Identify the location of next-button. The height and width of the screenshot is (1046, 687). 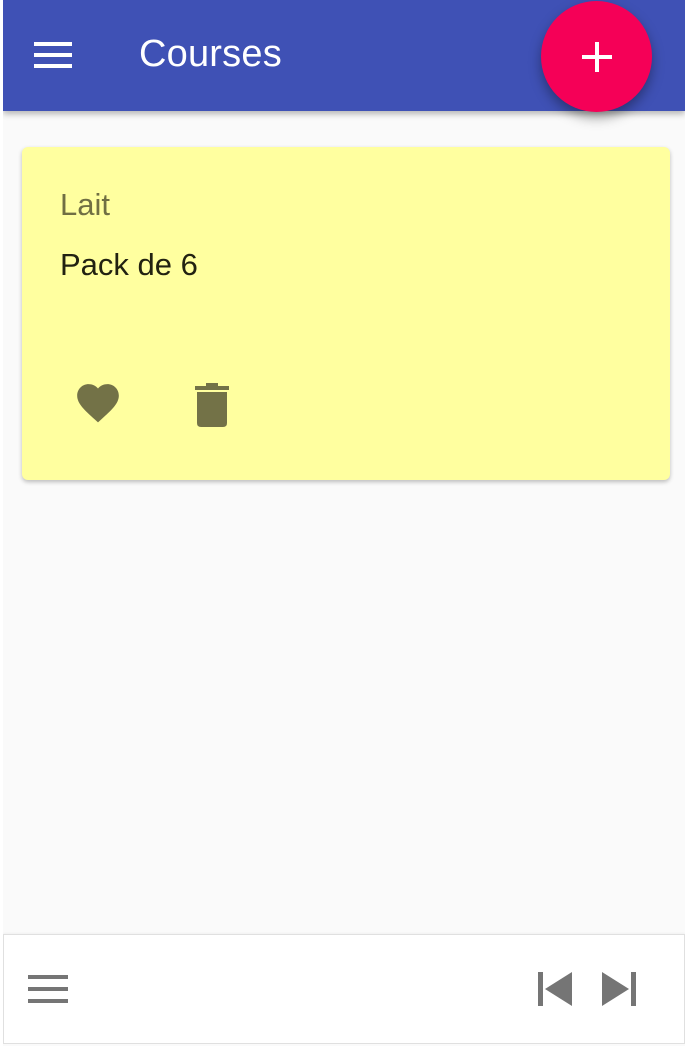
(619, 989).